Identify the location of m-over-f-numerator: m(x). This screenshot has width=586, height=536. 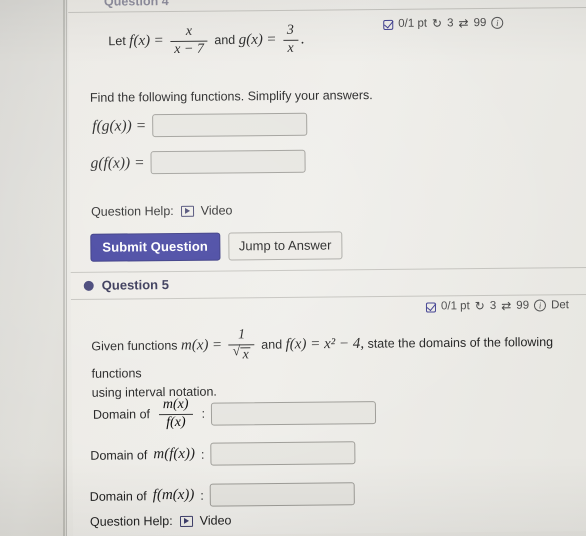
(175, 404).